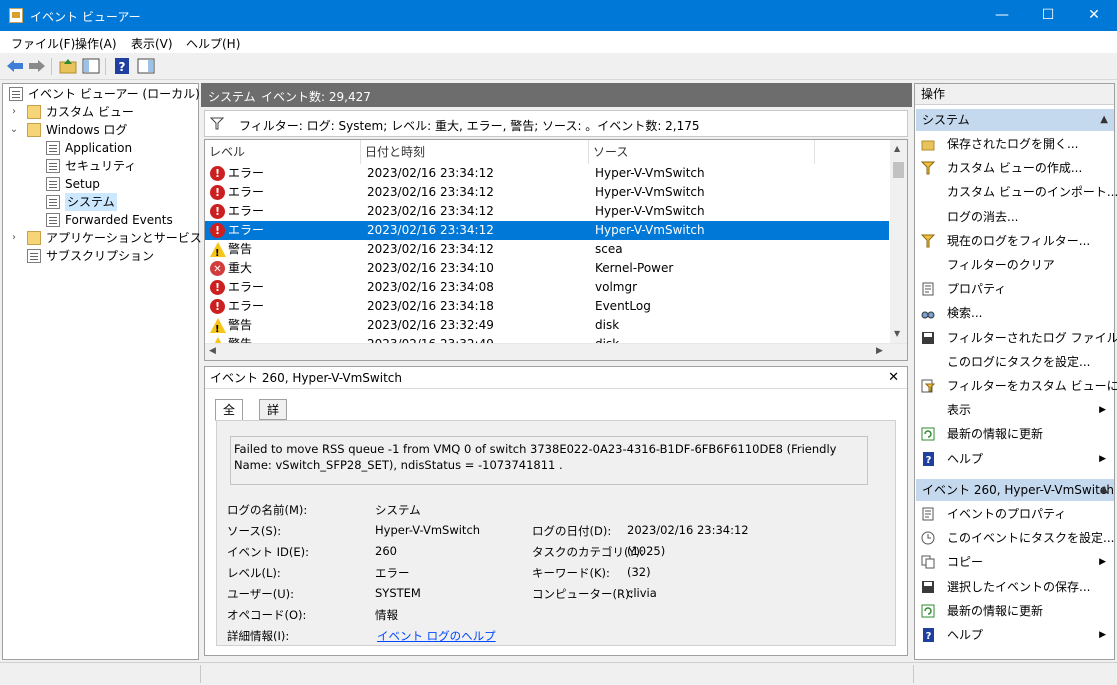 Image resolution: width=1117 pixels, height=685 pixels. What do you see at coordinates (1015, 120) in the screenshot?
I see `actions-section-header: システム ▲` at bounding box center [1015, 120].